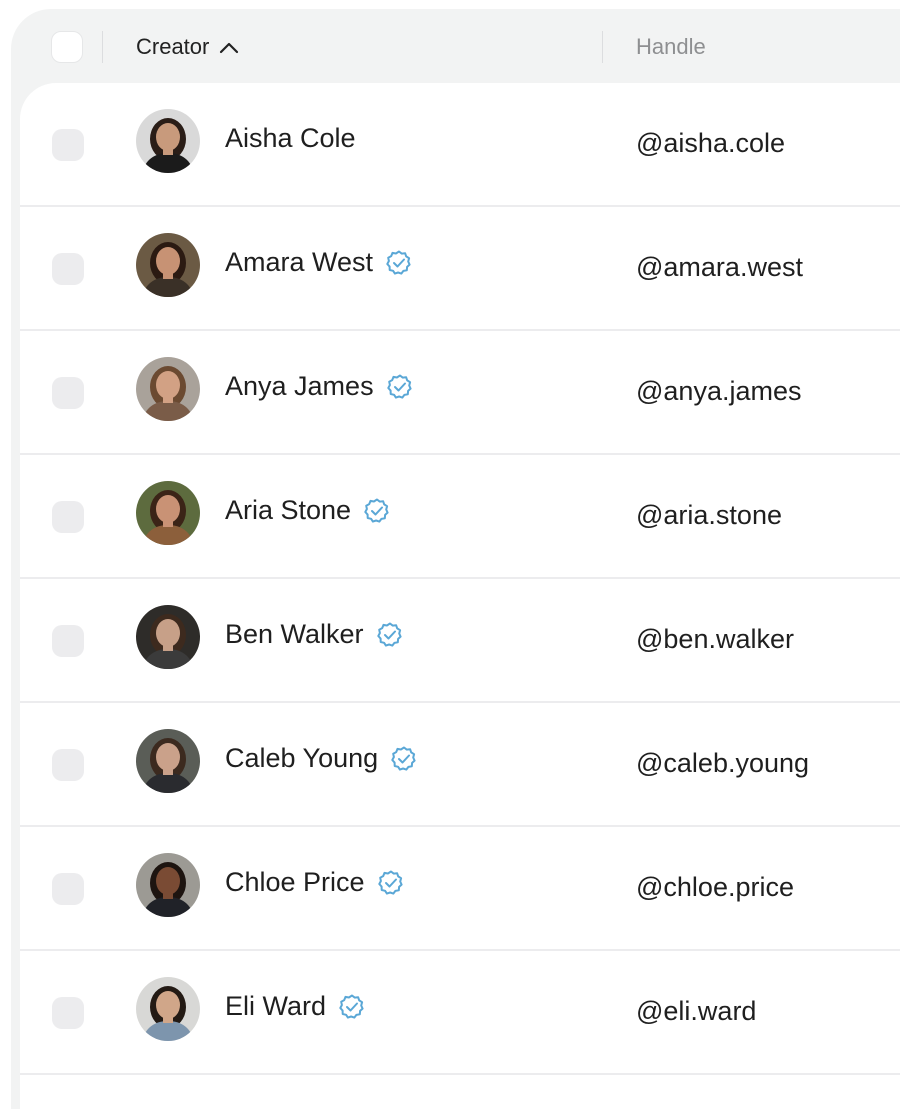 This screenshot has width=900, height=1109. What do you see at coordinates (460, 1013) in the screenshot?
I see `table-row: Eli Ward @eli.ward` at bounding box center [460, 1013].